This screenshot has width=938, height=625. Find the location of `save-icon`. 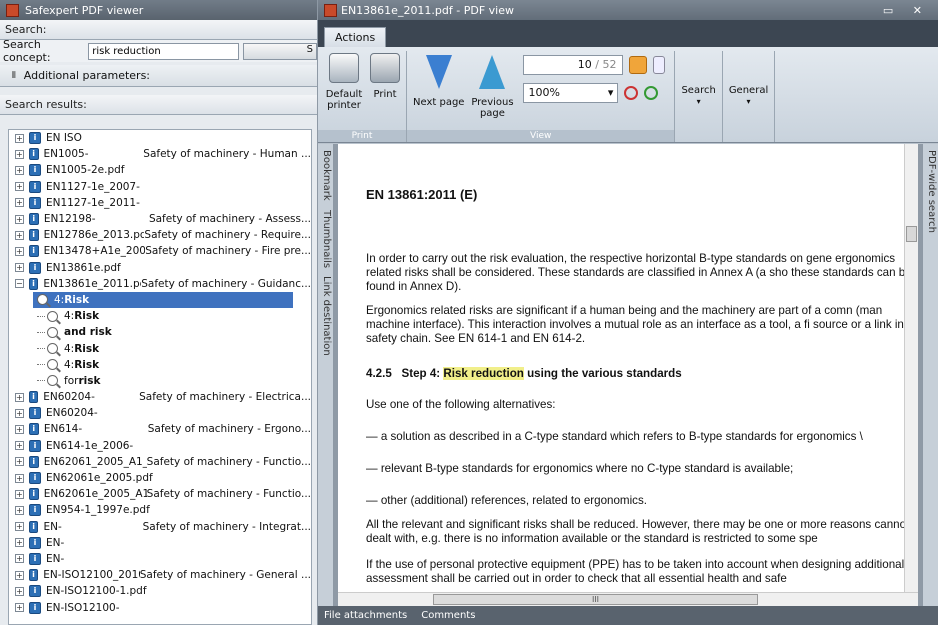

save-icon is located at coordinates (638, 65).